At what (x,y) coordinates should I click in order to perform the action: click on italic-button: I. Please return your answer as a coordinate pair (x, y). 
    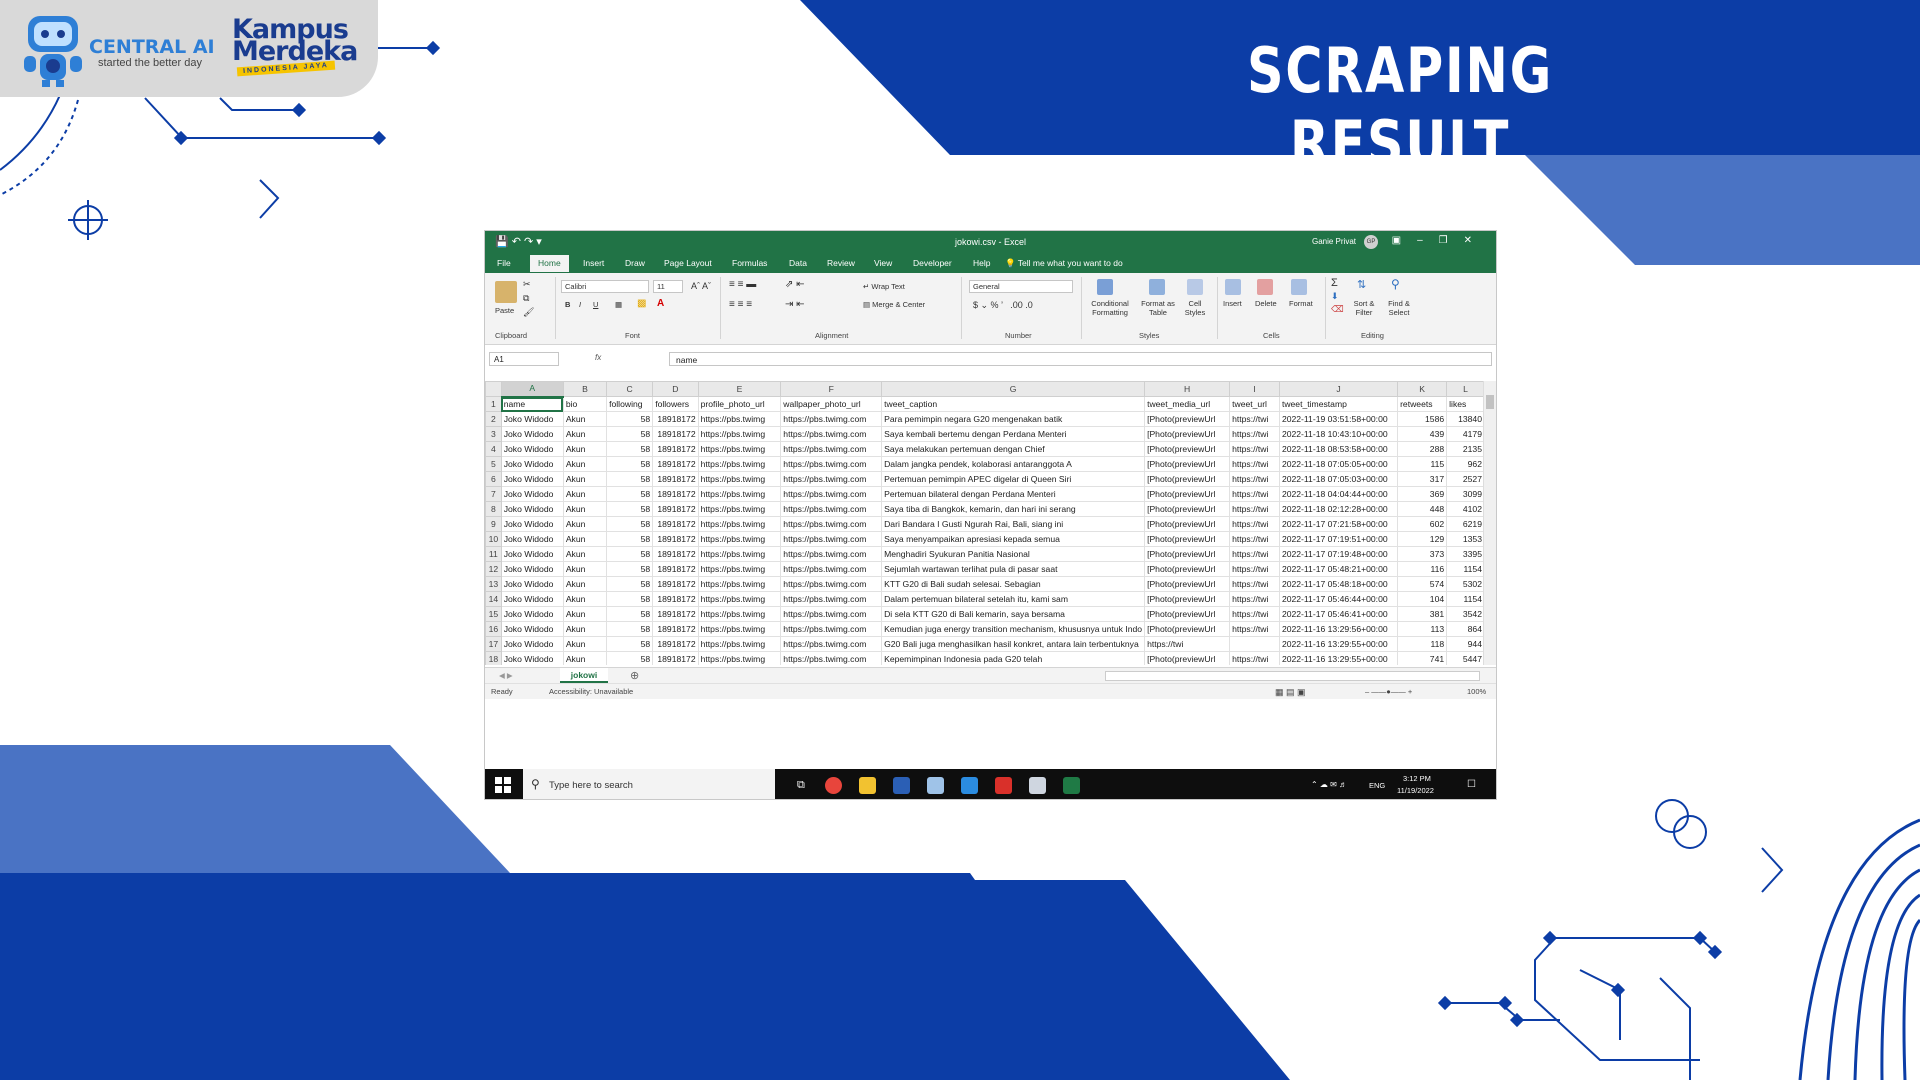
    Looking at the image, I should click on (580, 304).